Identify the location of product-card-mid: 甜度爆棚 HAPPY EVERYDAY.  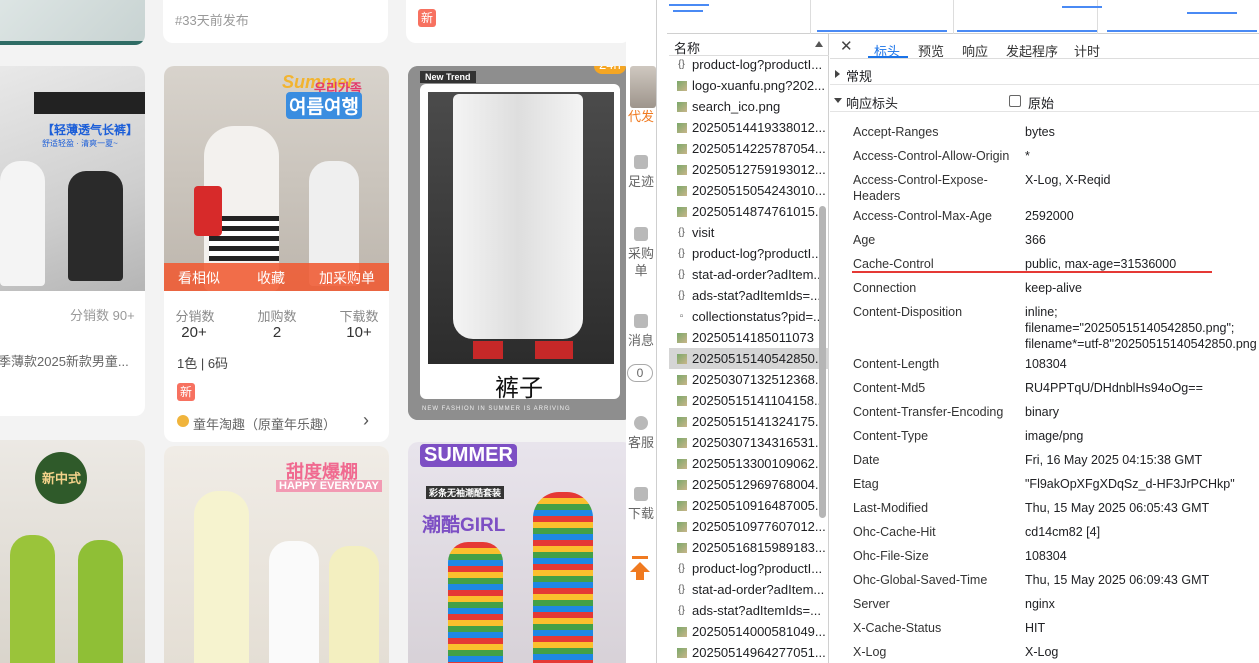
(276, 554).